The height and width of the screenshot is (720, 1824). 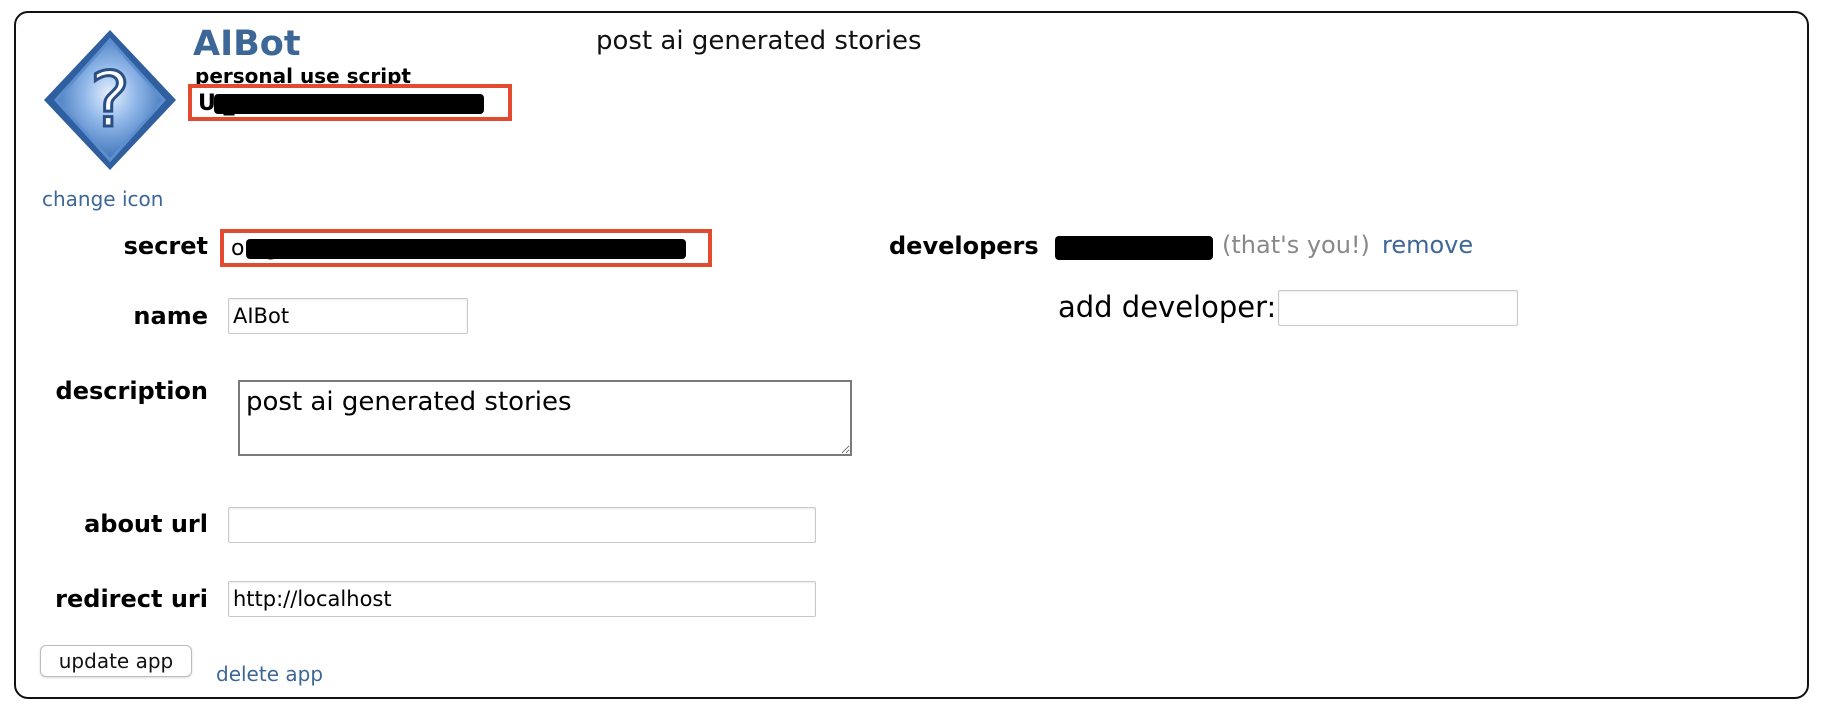 I want to click on secret-redaction-box: o vg, so click(x=466, y=248).